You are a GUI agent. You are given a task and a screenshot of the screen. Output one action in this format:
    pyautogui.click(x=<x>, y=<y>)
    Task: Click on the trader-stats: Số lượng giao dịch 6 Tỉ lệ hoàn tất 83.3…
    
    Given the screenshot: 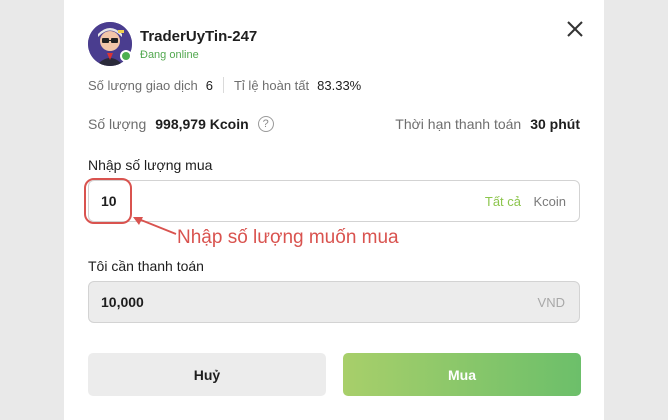 What is the action you would take?
    pyautogui.click(x=224, y=85)
    